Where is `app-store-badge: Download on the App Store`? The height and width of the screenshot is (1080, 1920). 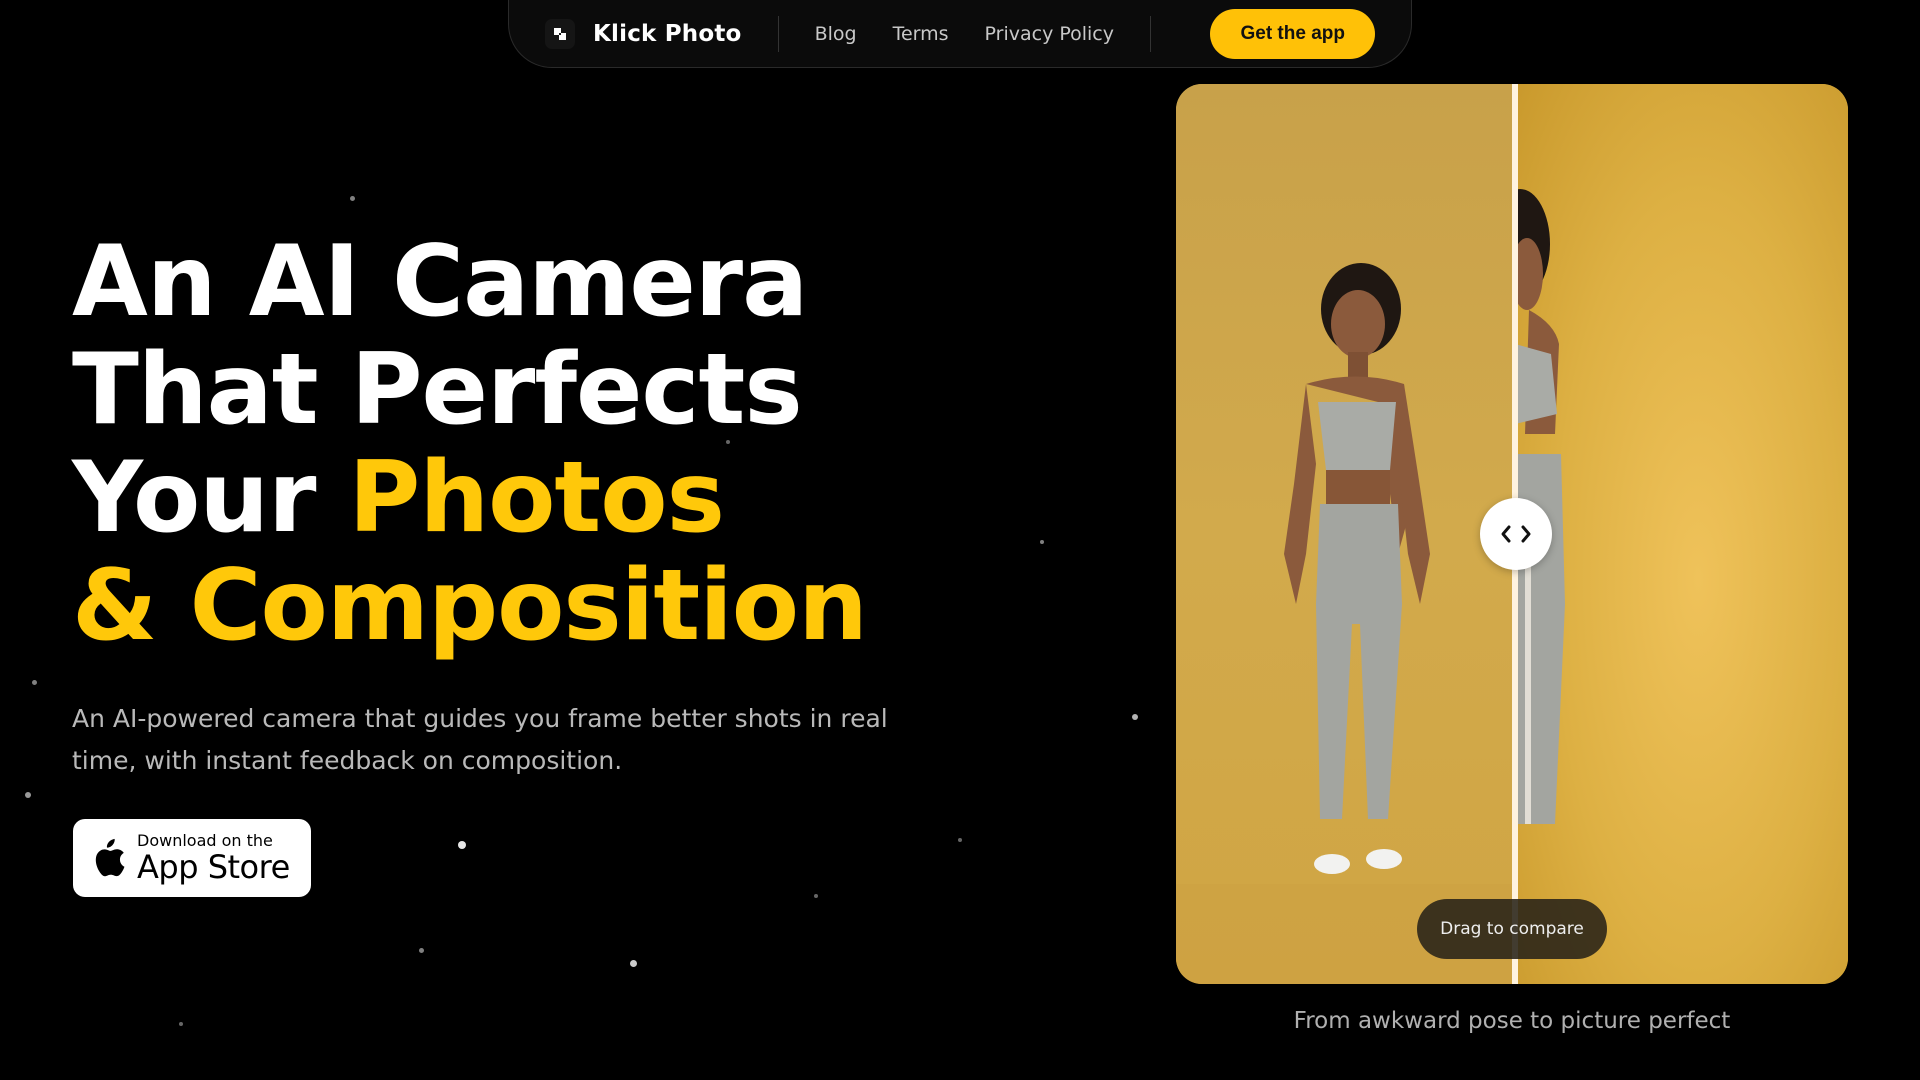
app-store-badge: Download on the App Store is located at coordinates (192, 858).